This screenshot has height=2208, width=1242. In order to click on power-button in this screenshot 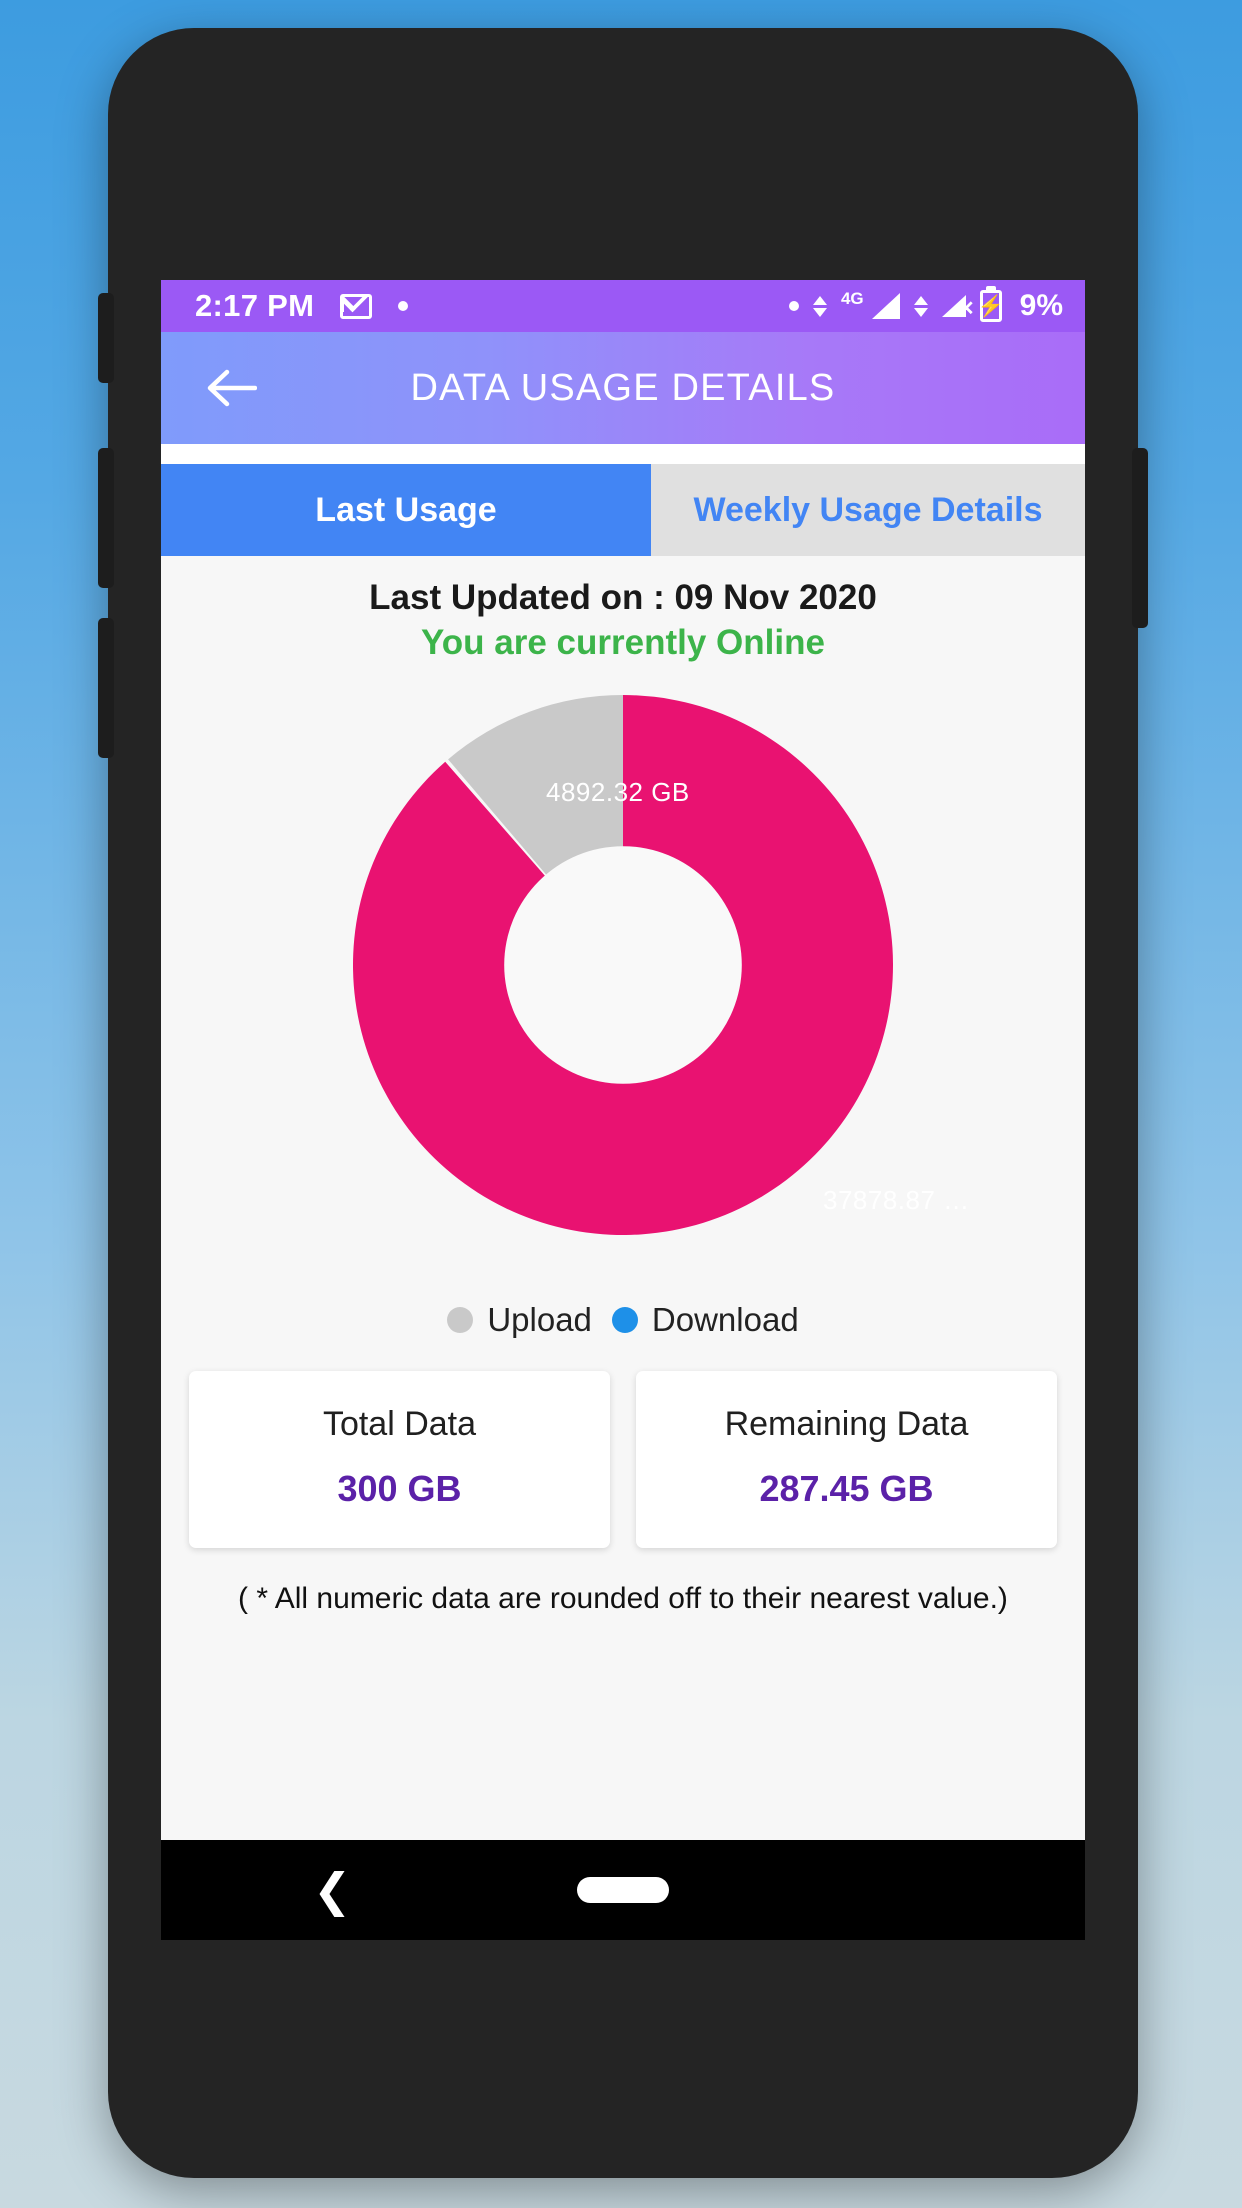, I will do `click(1140, 538)`.